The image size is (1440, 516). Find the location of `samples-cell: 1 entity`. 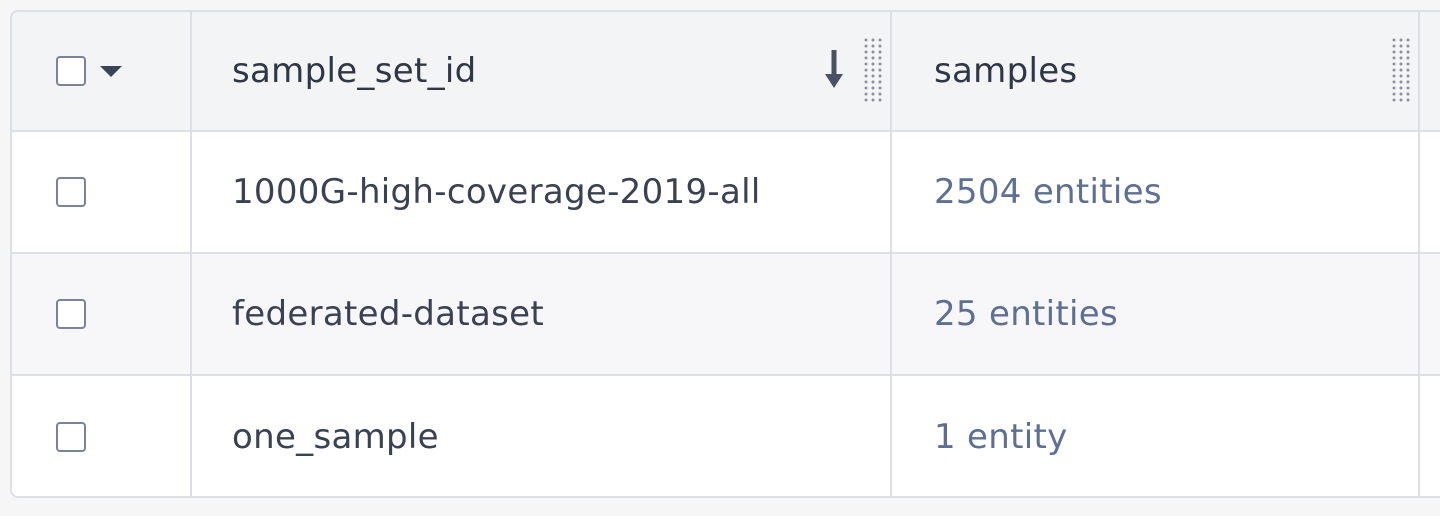

samples-cell: 1 entity is located at coordinates (1155, 436).